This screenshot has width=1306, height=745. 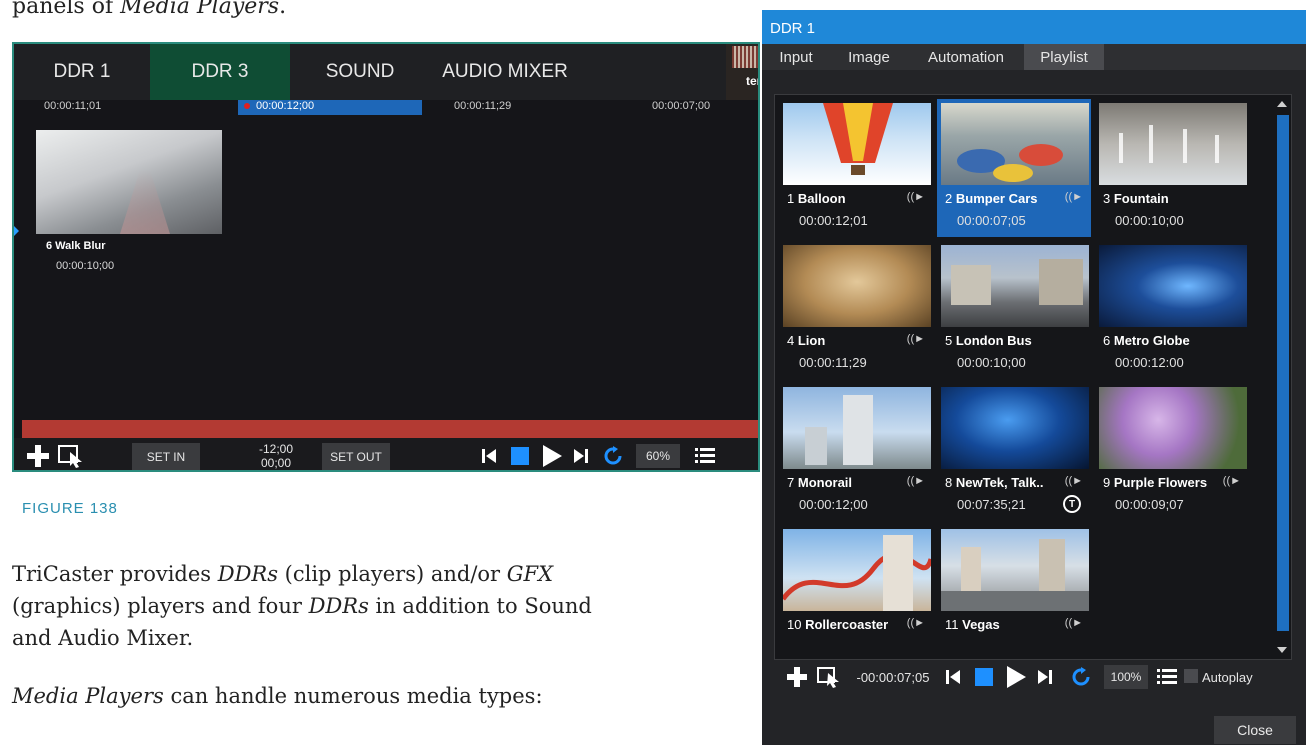 I want to click on playlist-item: 1 Balloon ((► 00:00:12;01, so click(x=856, y=168).